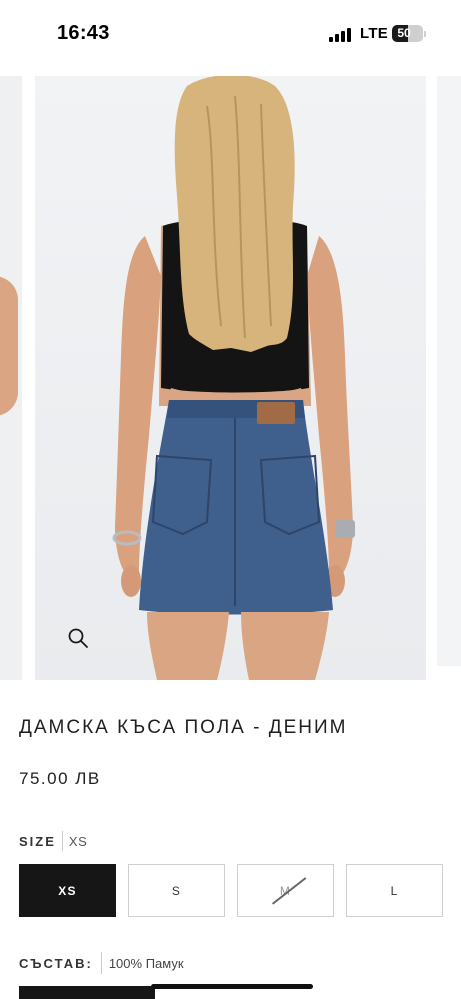  I want to click on size-option-label: S, so click(176, 890).